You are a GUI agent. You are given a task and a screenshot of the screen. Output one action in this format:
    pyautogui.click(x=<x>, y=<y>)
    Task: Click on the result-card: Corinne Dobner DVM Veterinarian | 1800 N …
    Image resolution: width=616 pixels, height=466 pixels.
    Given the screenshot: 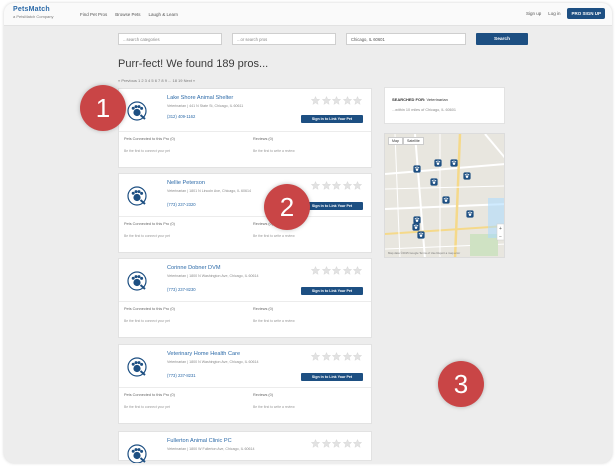 What is the action you would take?
    pyautogui.click(x=245, y=298)
    